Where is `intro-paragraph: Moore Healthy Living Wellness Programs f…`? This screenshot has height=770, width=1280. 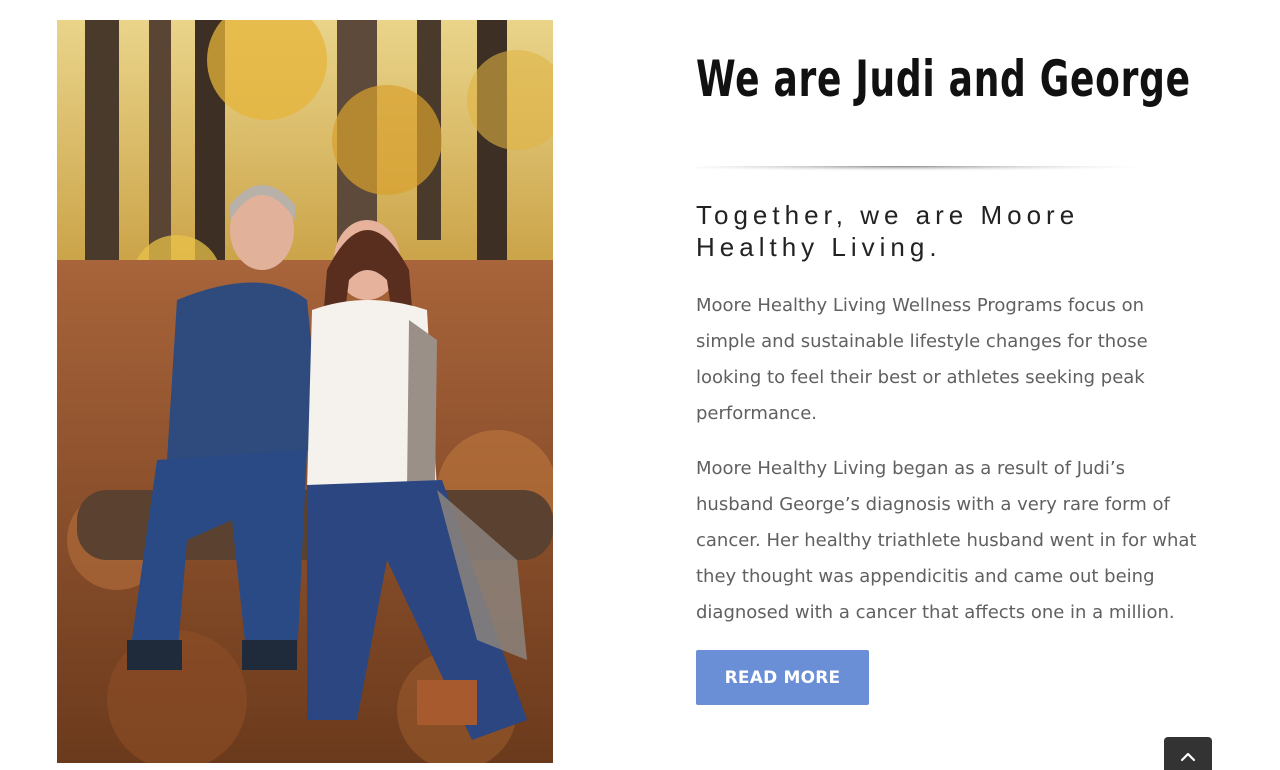
intro-paragraph: Moore Healthy Living Wellness Programs f… is located at coordinates (922, 359).